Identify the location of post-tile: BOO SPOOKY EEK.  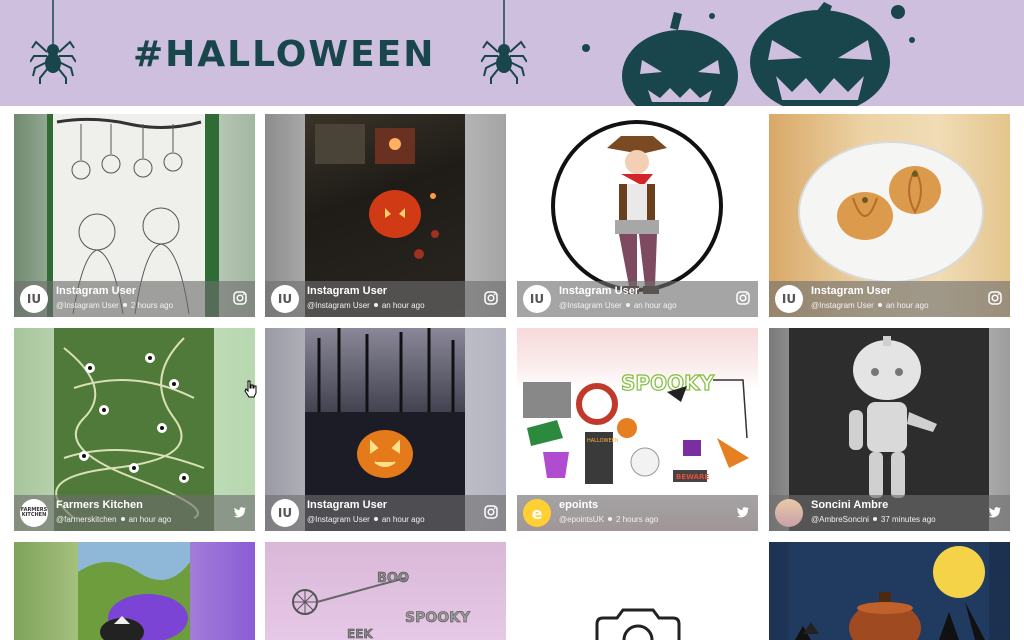
(385, 591).